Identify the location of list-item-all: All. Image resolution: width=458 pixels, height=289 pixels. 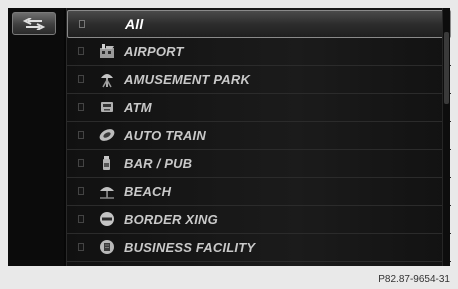
(259, 24).